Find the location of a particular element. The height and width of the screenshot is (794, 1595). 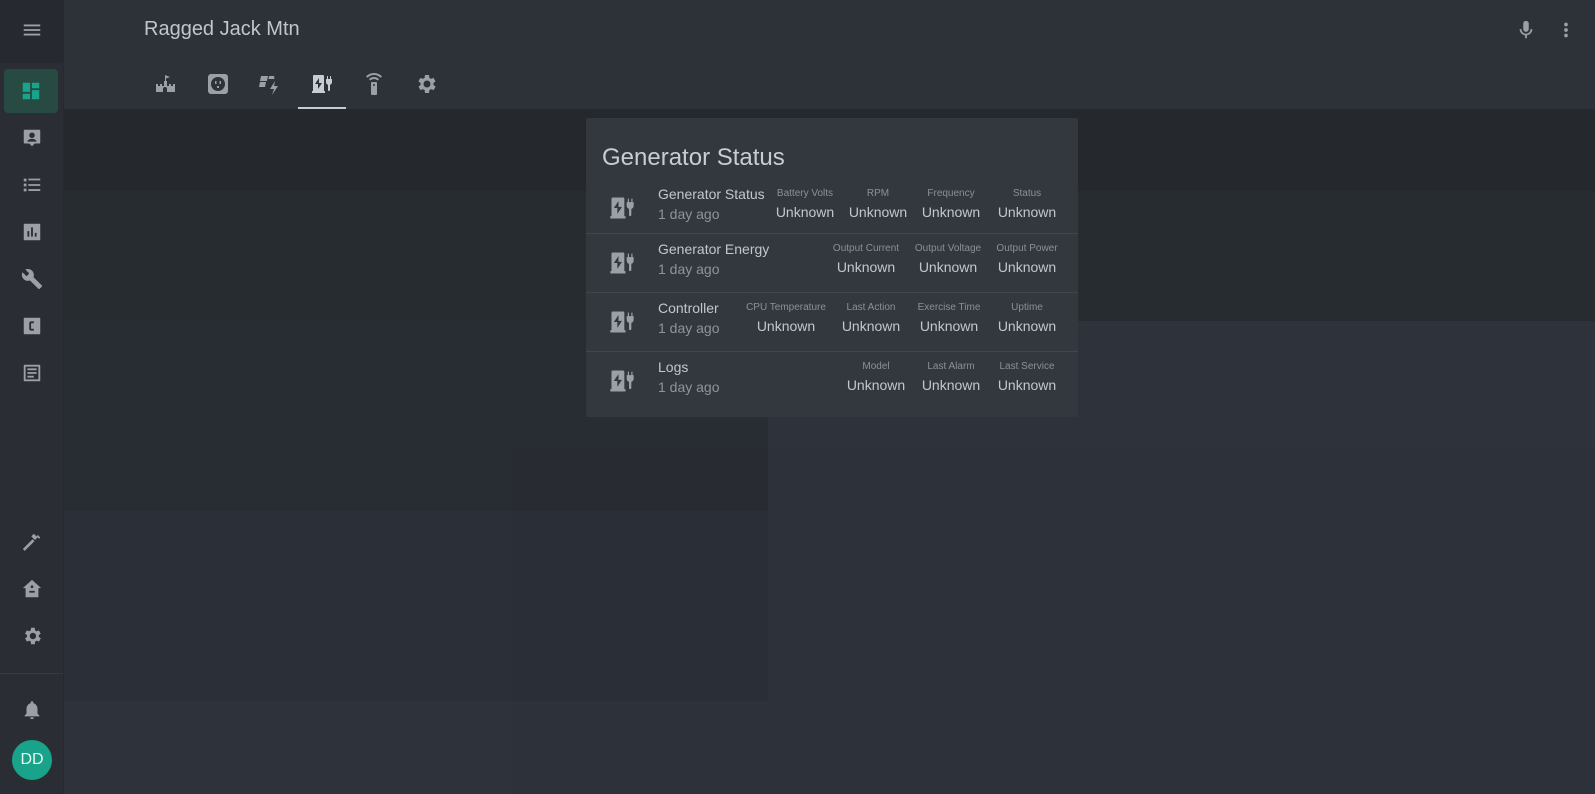

attribute-output-current: Output Current Unknown is located at coordinates (866, 259).